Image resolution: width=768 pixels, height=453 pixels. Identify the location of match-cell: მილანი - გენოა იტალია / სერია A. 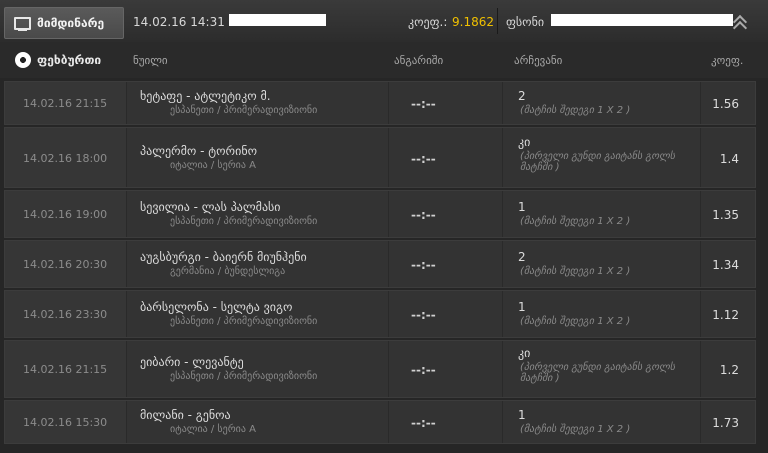
(257, 422).